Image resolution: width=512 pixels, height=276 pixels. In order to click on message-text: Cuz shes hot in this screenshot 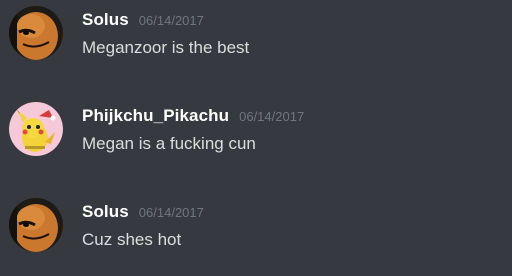, I will do `click(132, 239)`.